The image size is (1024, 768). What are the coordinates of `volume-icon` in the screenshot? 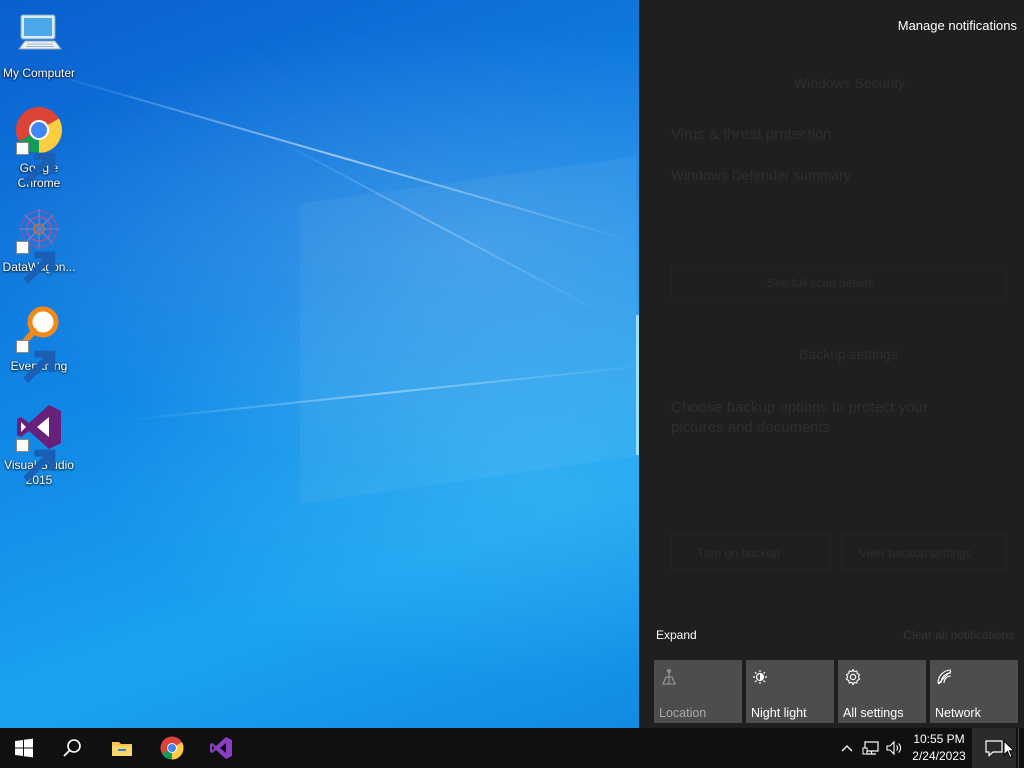 It's located at (893, 748).